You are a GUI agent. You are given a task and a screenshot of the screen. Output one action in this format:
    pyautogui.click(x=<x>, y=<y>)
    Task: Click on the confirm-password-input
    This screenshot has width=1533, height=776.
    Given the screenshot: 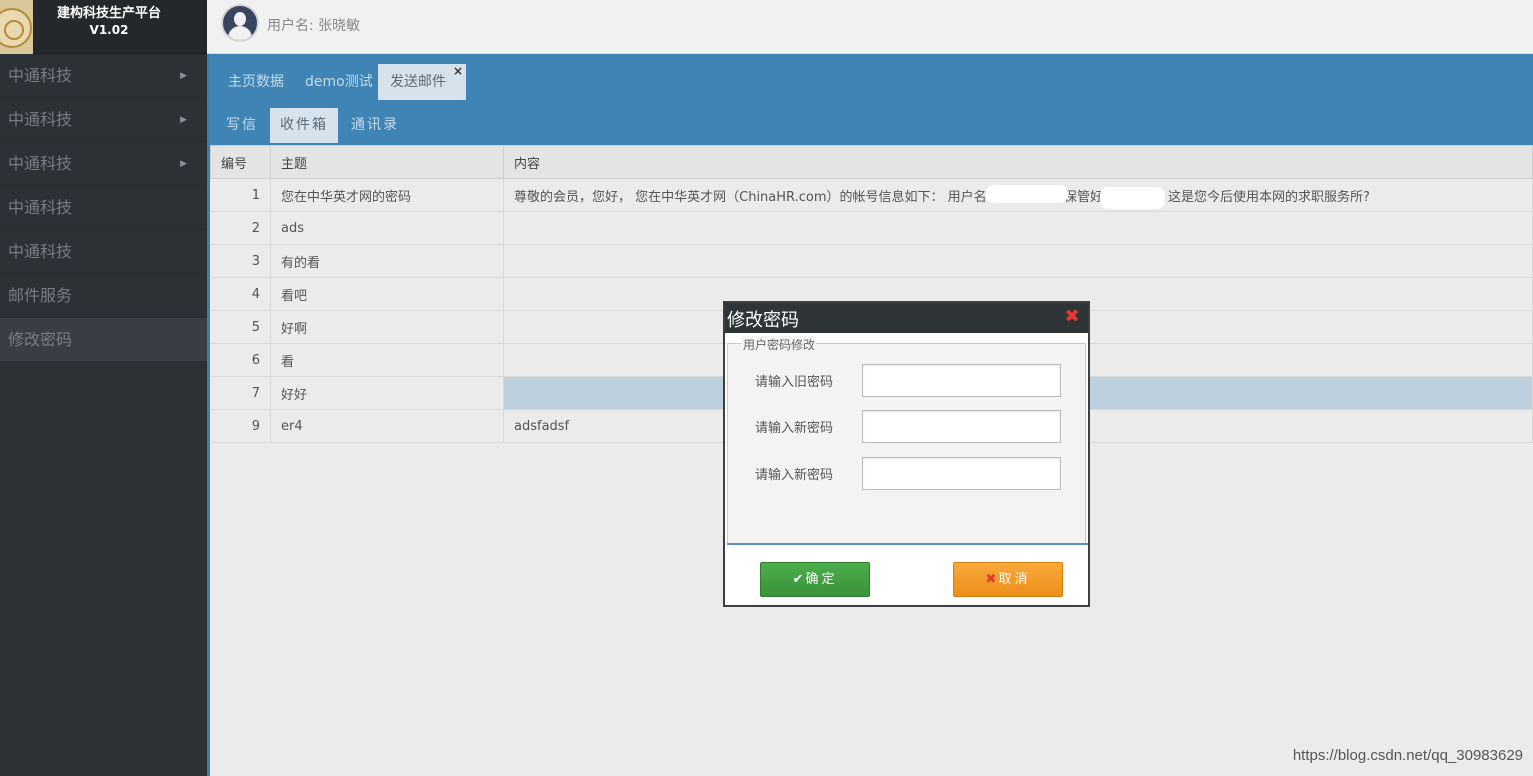 What is the action you would take?
    pyautogui.click(x=961, y=473)
    